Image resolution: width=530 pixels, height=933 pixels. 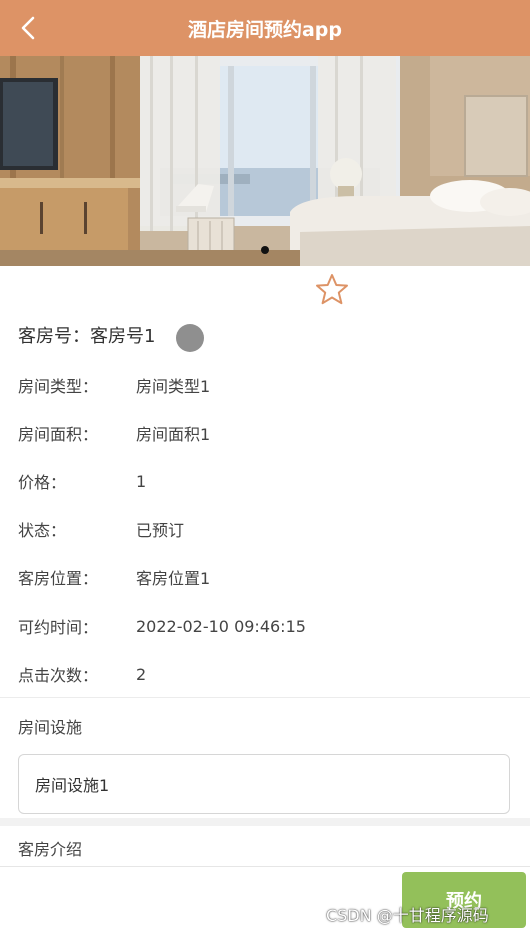 I want to click on book-button: 预约, so click(x=464, y=900).